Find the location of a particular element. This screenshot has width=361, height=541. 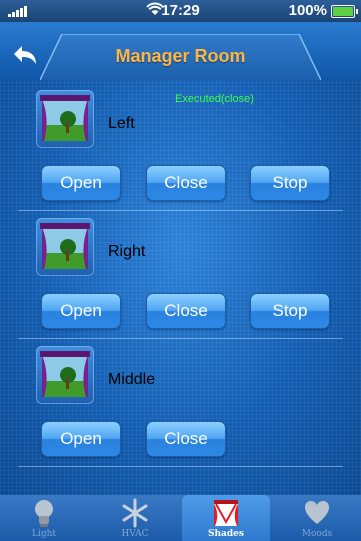

battery-percent: 100% is located at coordinates (307, 10).